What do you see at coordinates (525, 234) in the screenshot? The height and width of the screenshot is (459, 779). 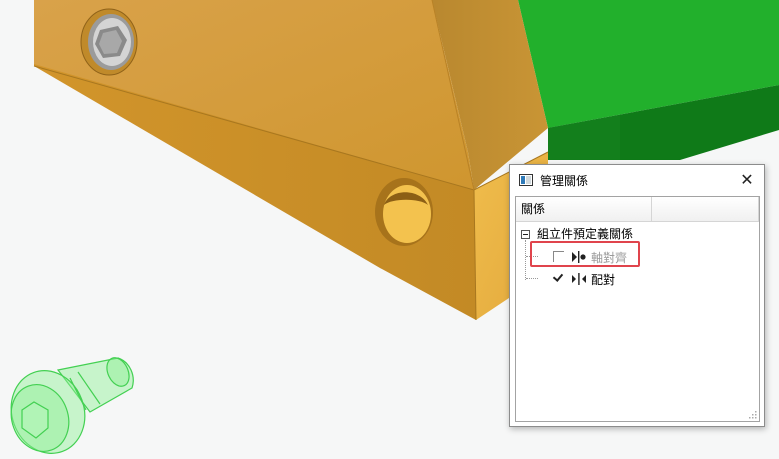 I see `collapse-toggle-icon` at bounding box center [525, 234].